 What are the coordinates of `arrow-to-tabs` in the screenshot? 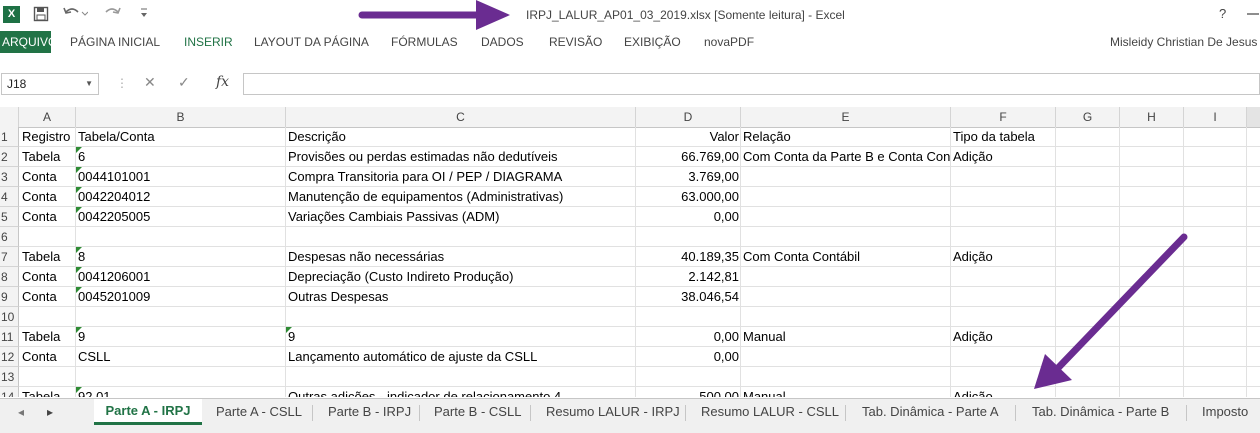 It's located at (1121, 302).